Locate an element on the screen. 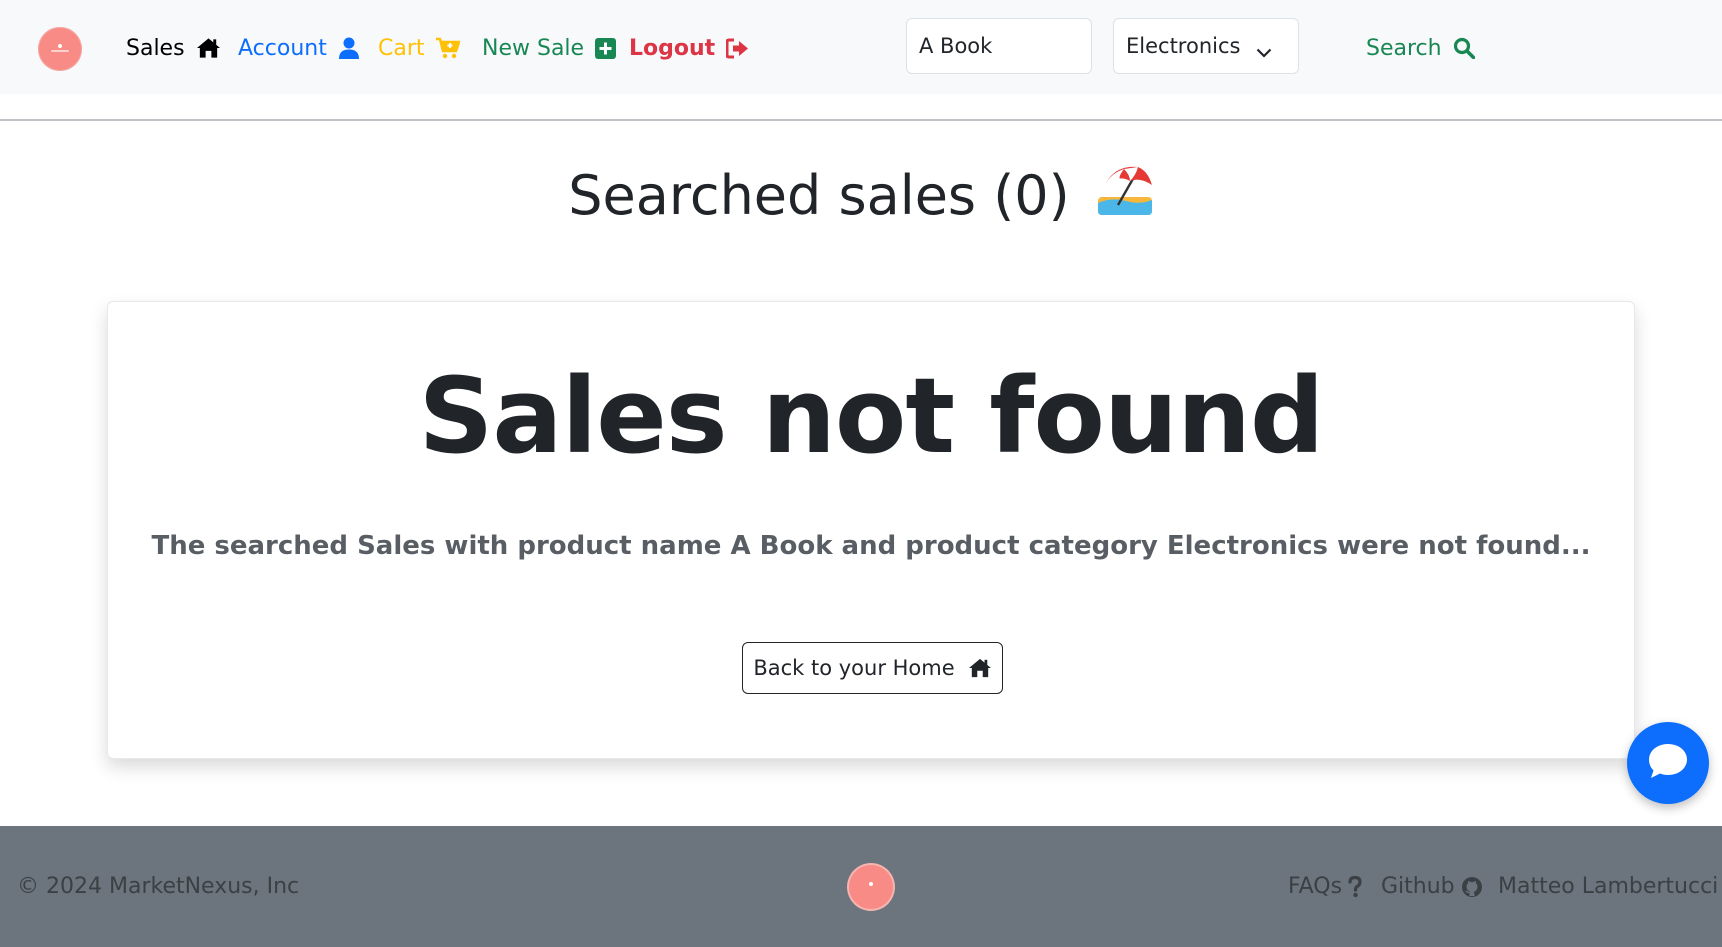  logo-mark is located at coordinates (60, 46).